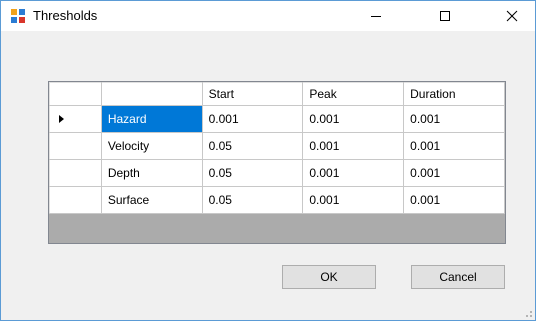  Describe the element at coordinates (61, 119) in the screenshot. I see `current-row-arrow-icon` at that location.